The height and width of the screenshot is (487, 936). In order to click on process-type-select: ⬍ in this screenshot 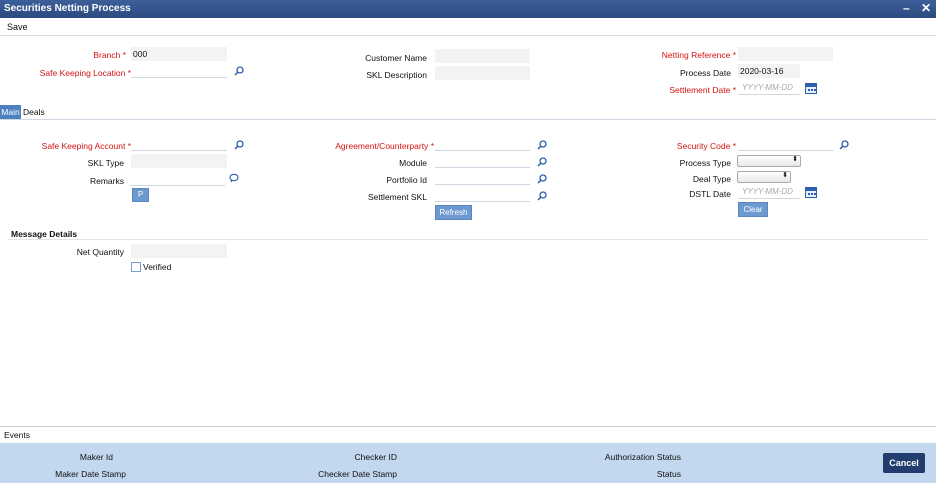, I will do `click(769, 161)`.